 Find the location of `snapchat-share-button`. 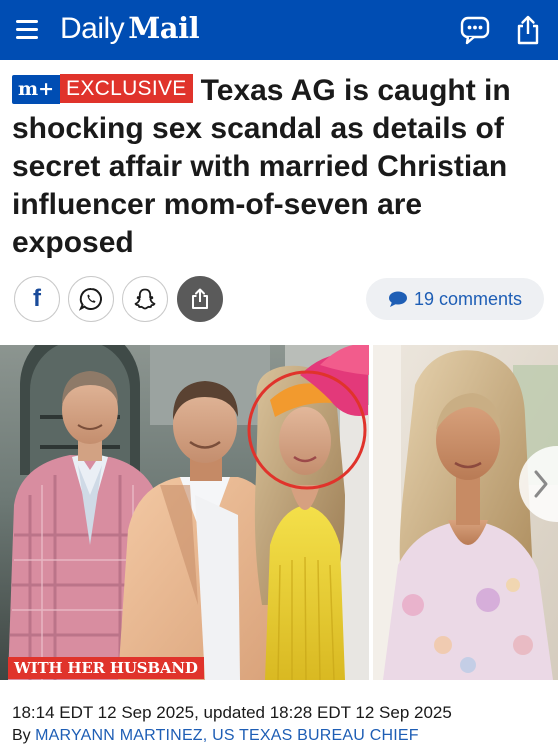

snapchat-share-button is located at coordinates (145, 299).